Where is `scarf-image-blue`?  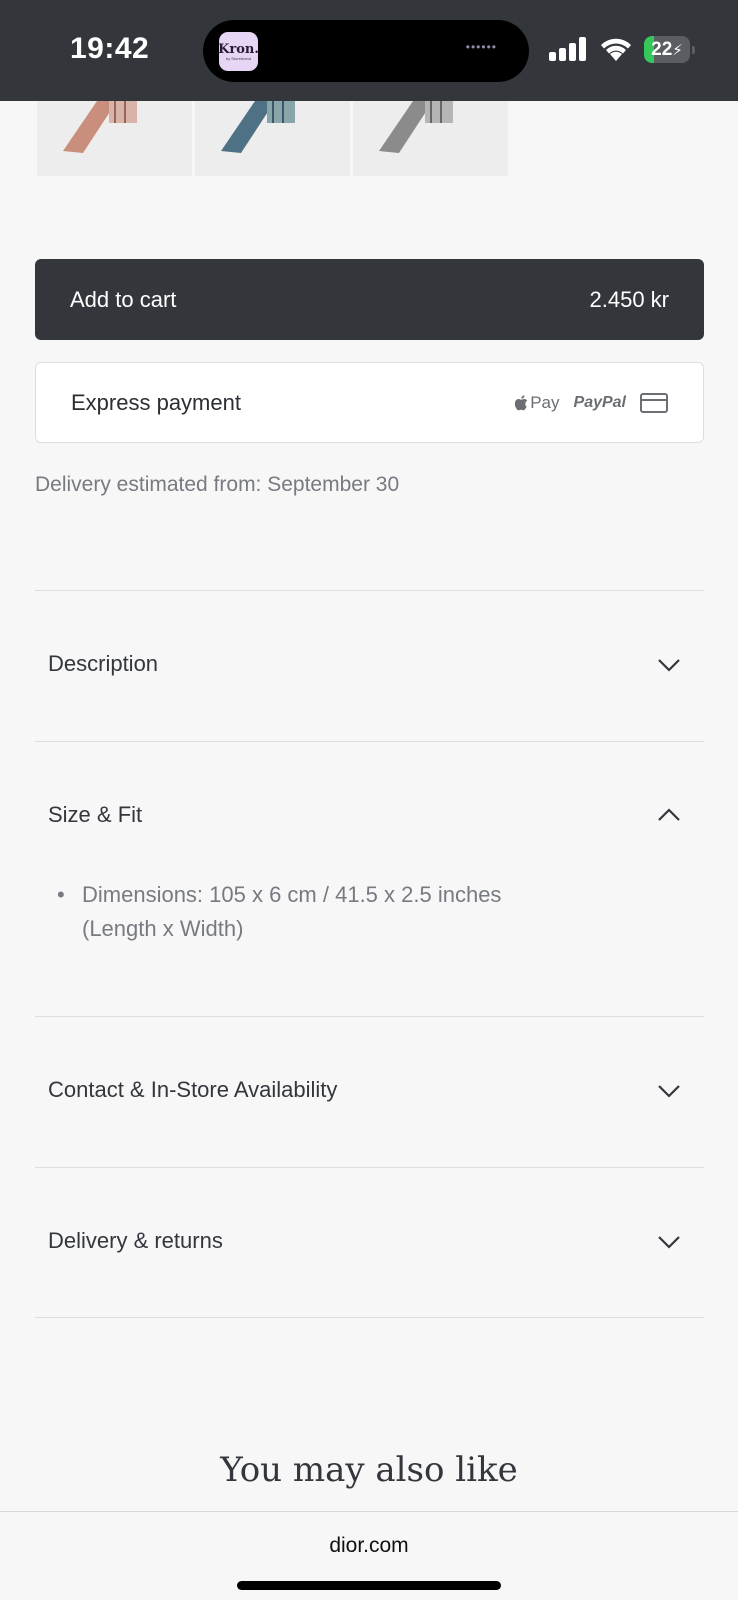
scarf-image-blue is located at coordinates (258, 127).